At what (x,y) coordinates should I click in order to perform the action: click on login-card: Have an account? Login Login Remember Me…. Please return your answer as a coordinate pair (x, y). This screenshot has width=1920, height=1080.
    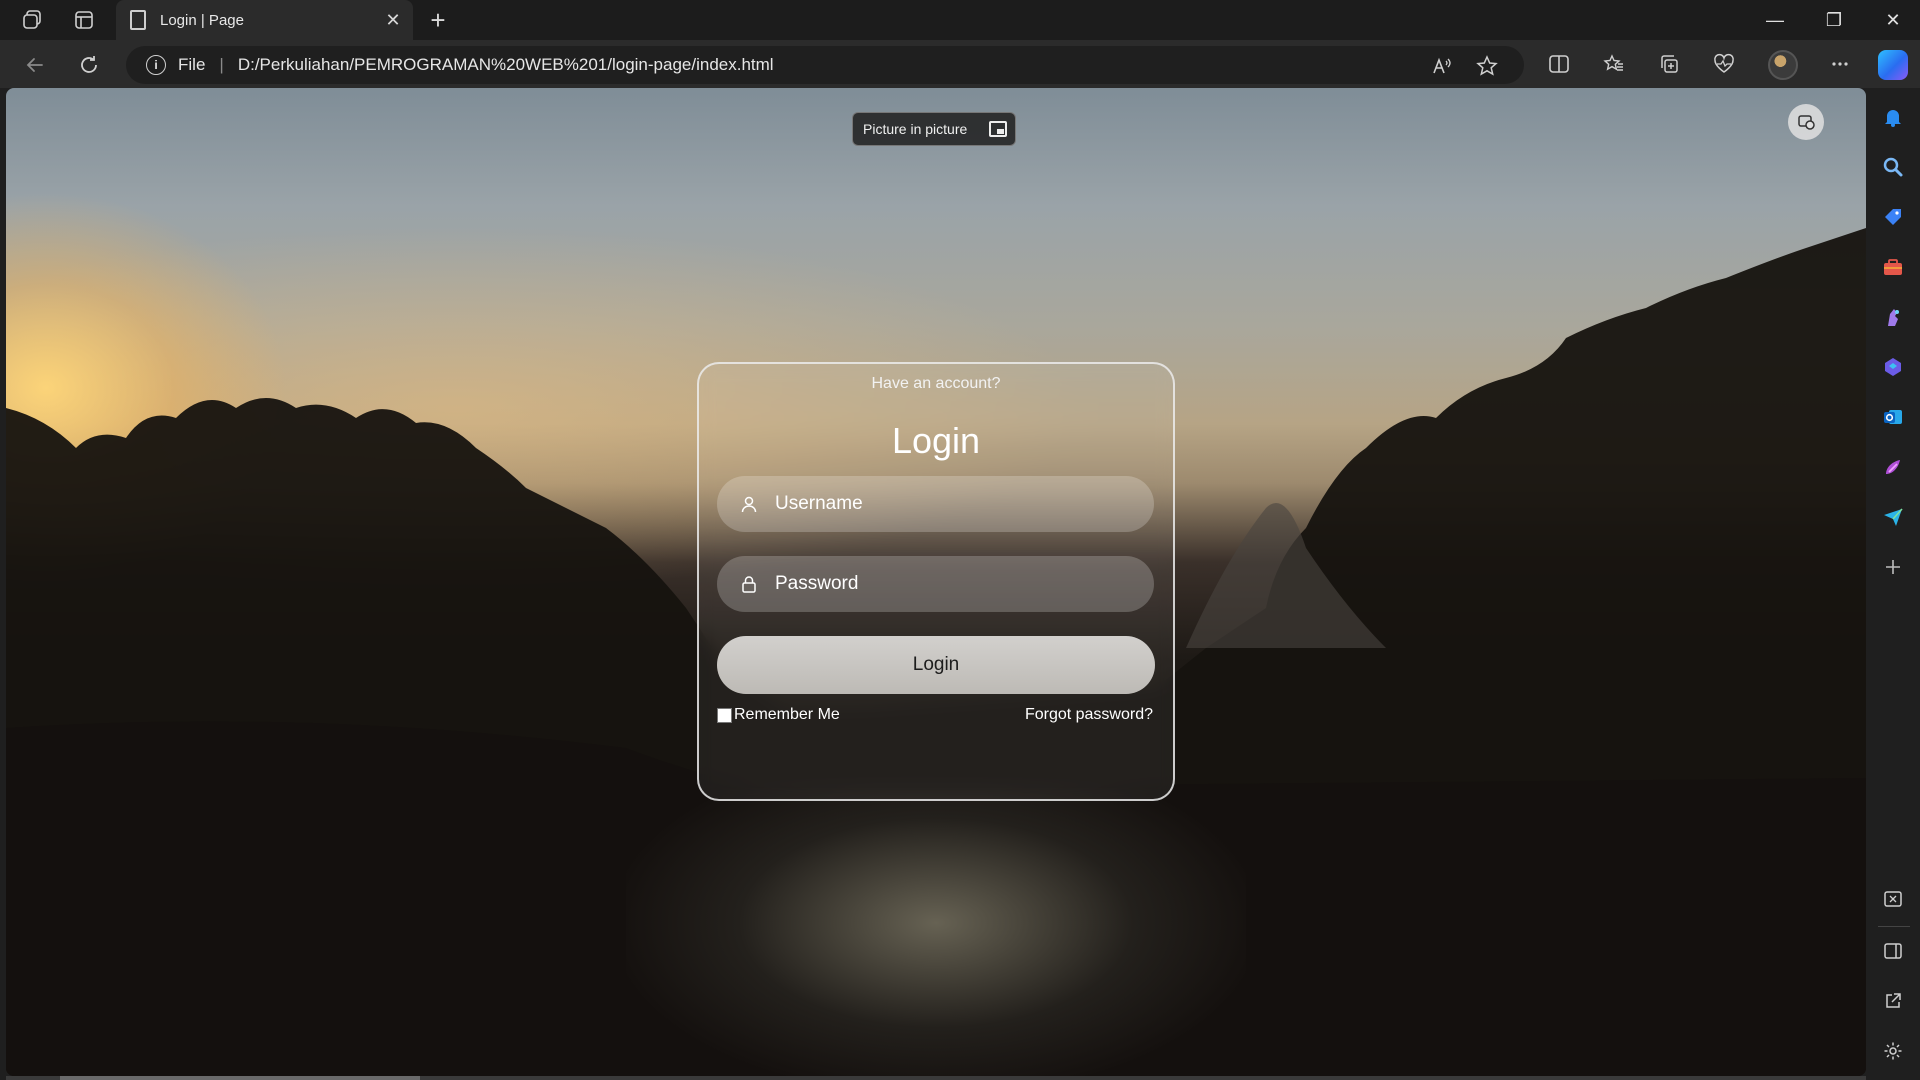
    Looking at the image, I should click on (936, 581).